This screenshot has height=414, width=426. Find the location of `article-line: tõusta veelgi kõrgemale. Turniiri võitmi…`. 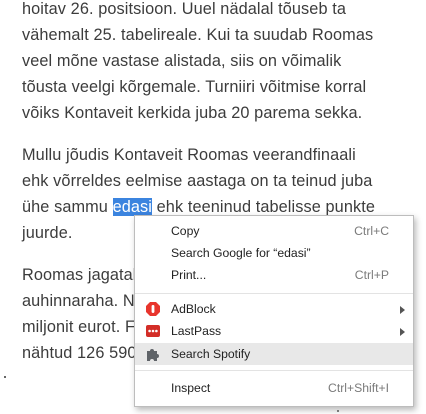

article-line: tõusta veelgi kõrgemale. Turniiri võitmi… is located at coordinates (194, 87).